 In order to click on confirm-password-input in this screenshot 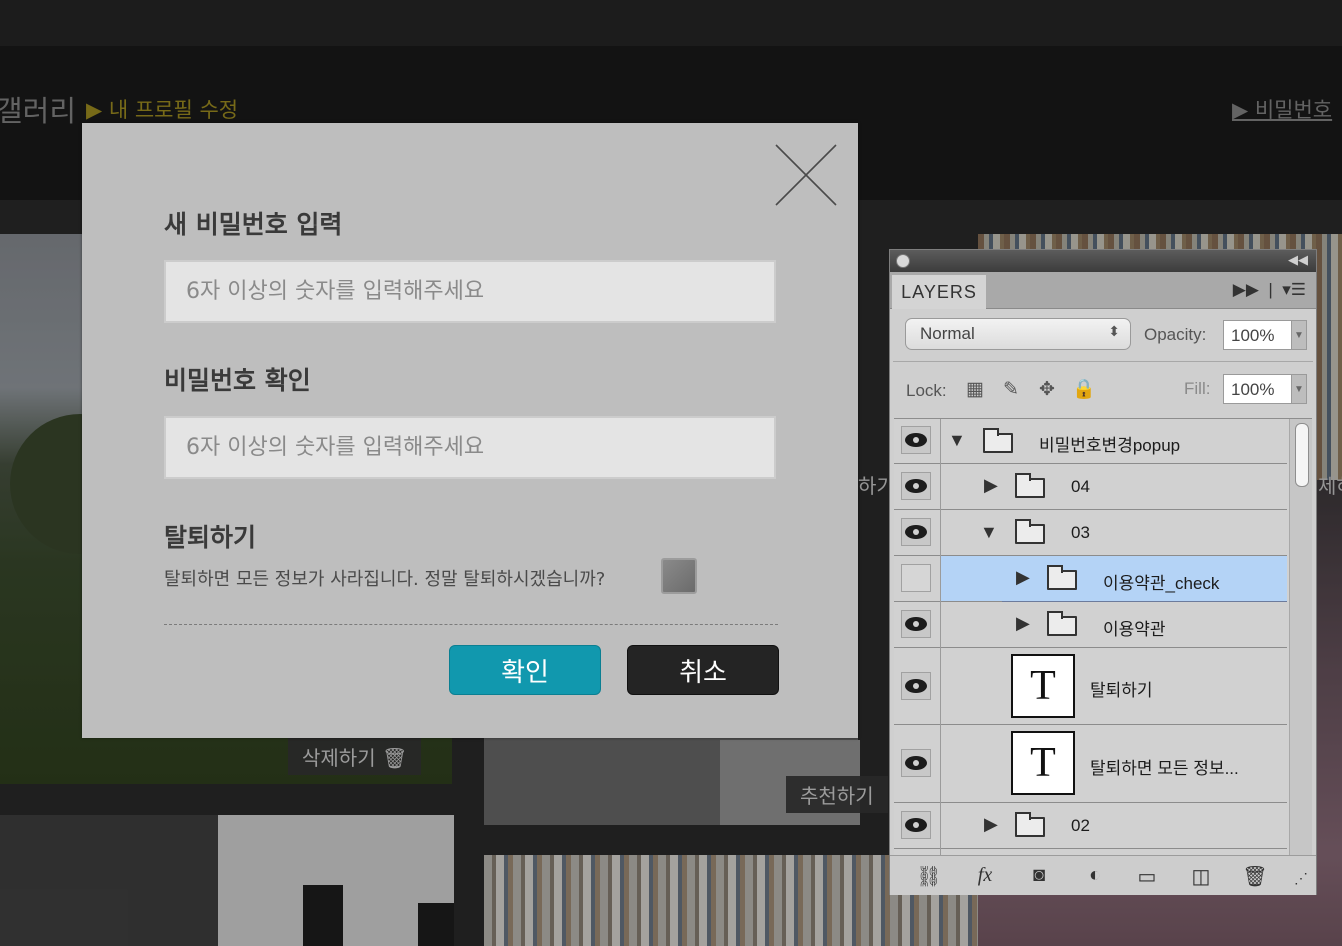, I will do `click(470, 447)`.